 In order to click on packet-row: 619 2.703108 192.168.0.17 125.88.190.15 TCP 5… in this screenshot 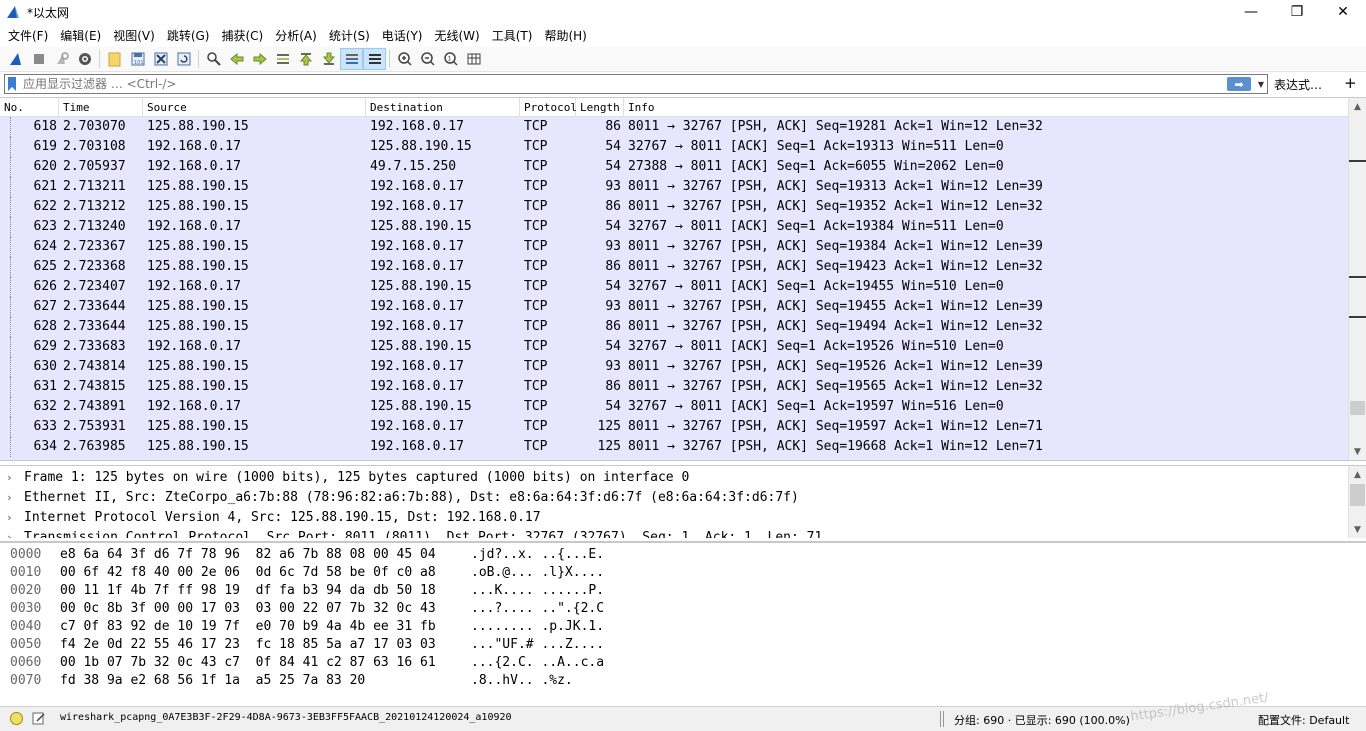, I will do `click(674, 147)`.